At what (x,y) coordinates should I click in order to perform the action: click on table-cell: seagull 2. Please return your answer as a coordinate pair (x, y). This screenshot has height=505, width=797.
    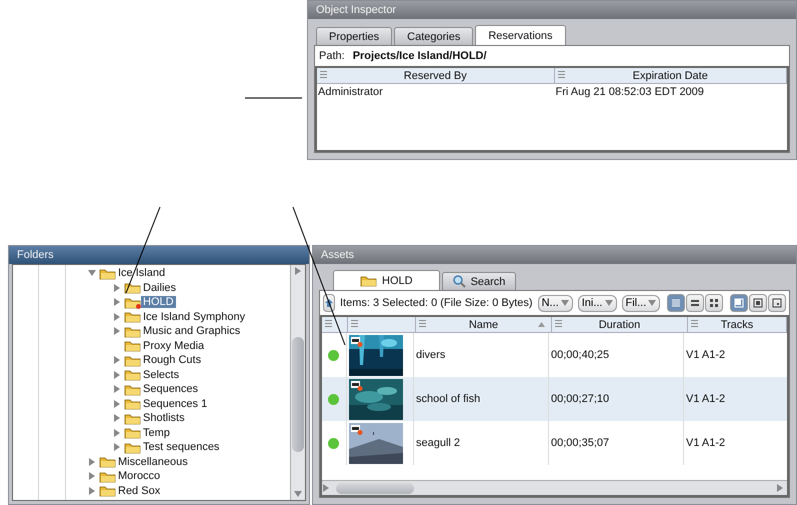
    Looking at the image, I should click on (481, 443).